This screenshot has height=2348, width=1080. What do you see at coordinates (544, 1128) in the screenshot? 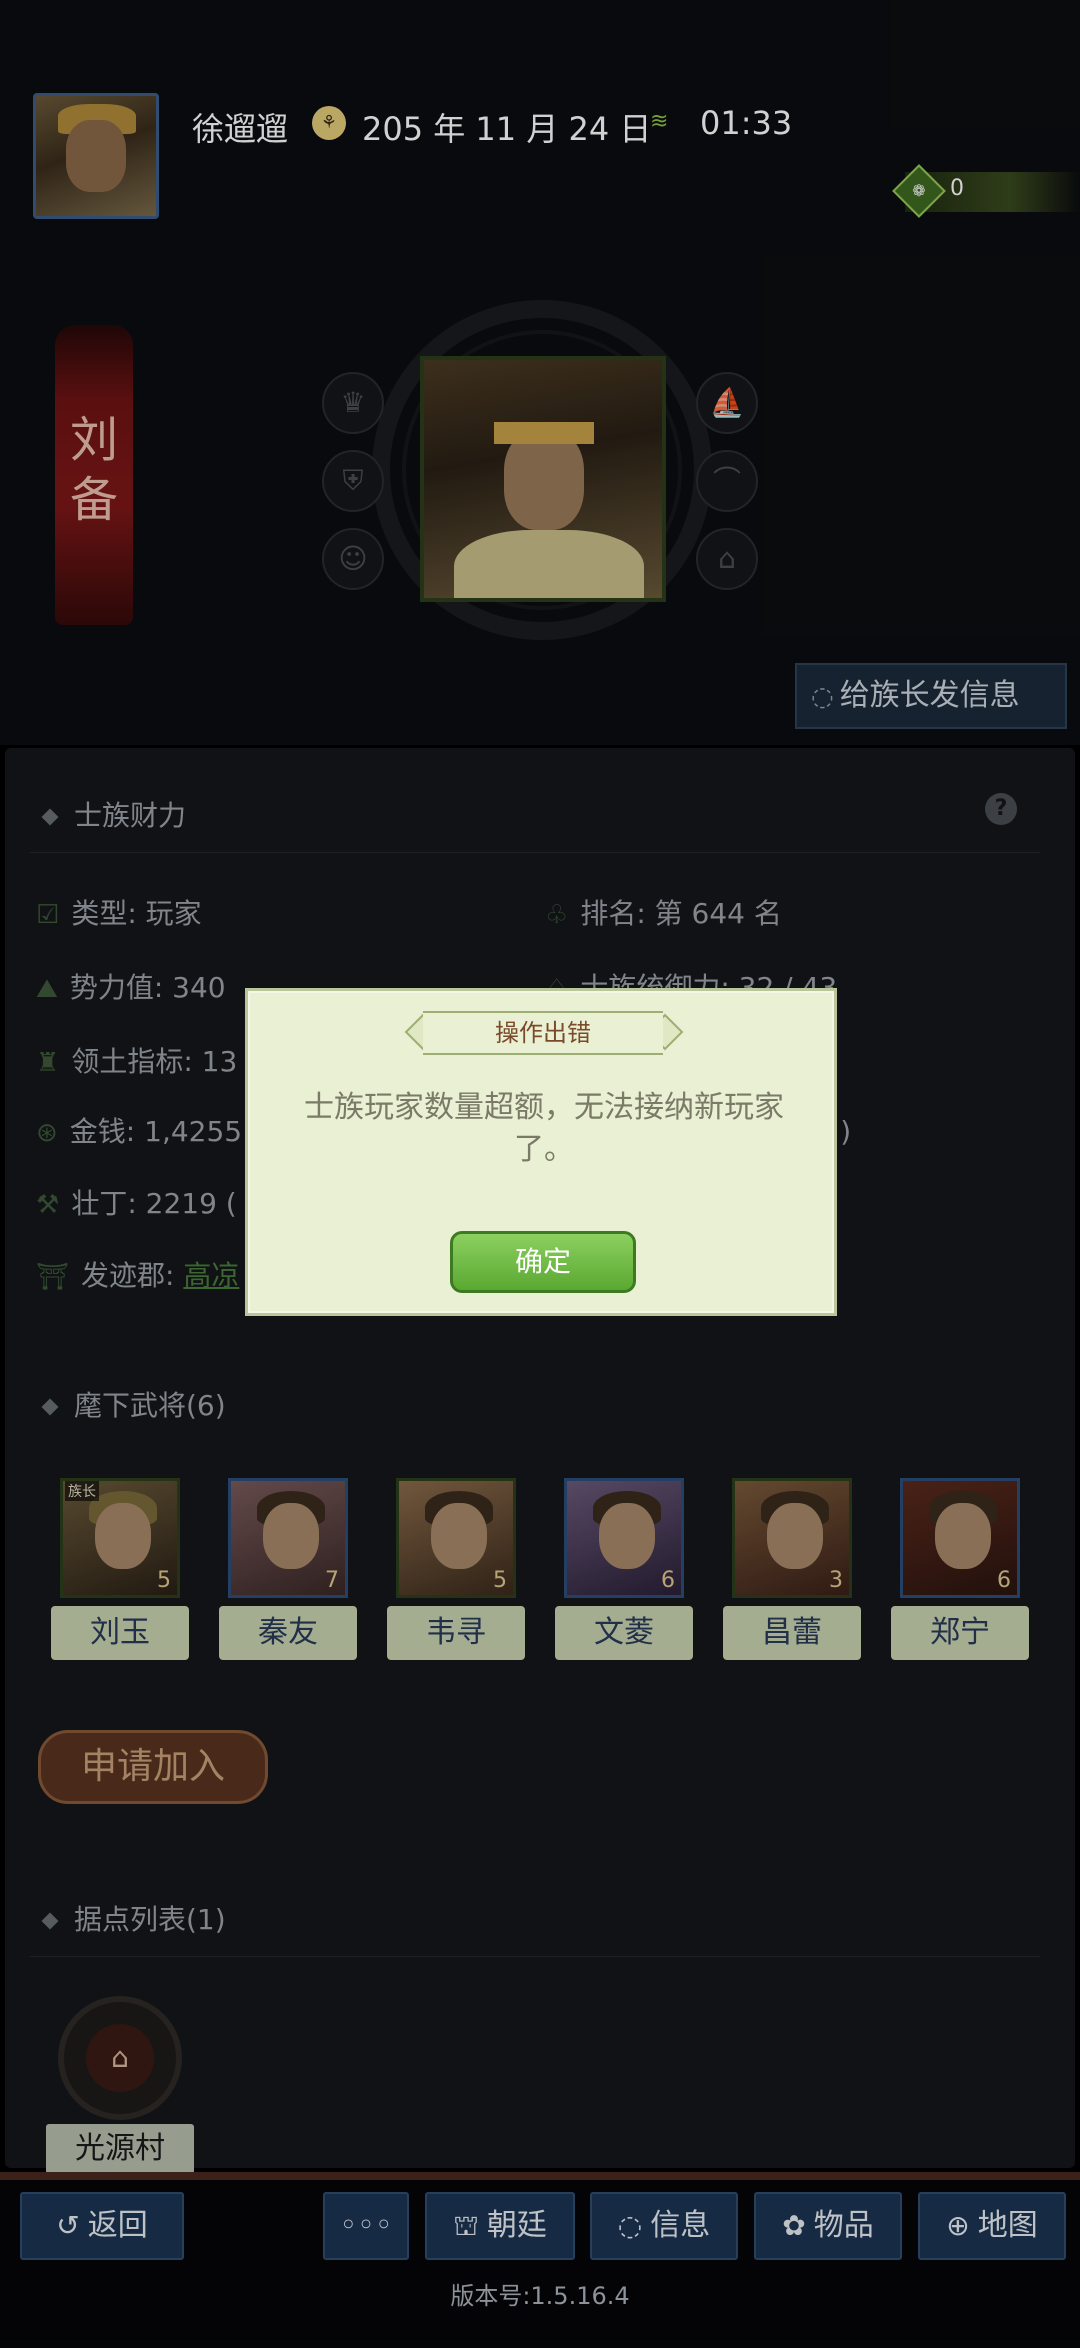
I see `dialog-message: 士族玩家数量超额，无法接纳新玩家了。` at bounding box center [544, 1128].